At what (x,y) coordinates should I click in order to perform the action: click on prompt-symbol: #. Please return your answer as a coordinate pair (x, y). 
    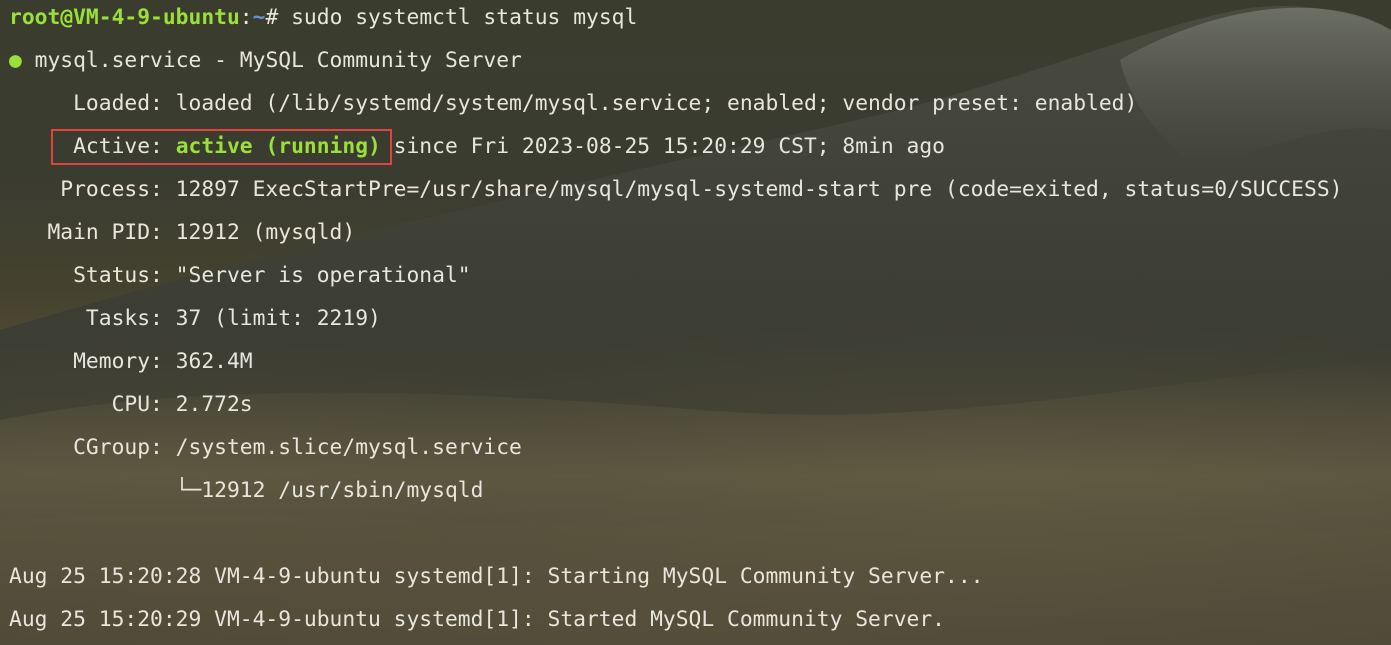
    Looking at the image, I should click on (278, 17).